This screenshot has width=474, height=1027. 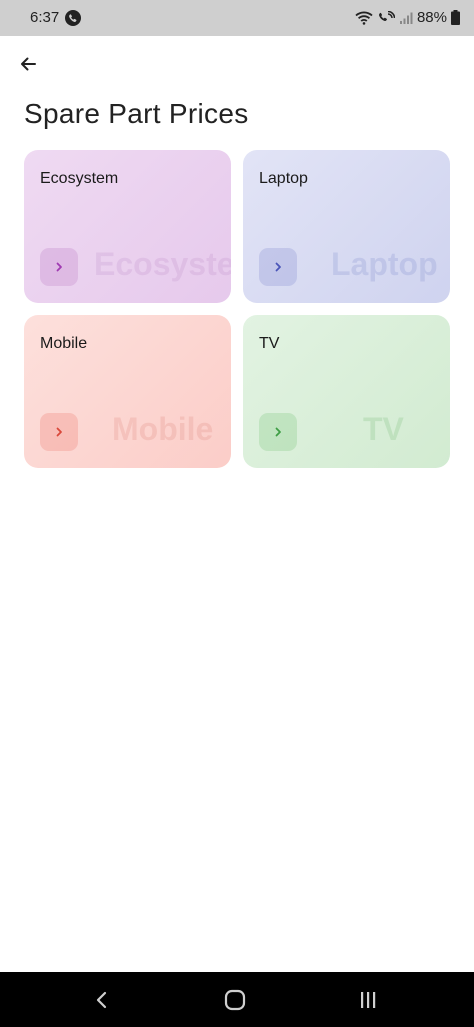 I want to click on open-ecosystem-button, so click(x=59, y=267).